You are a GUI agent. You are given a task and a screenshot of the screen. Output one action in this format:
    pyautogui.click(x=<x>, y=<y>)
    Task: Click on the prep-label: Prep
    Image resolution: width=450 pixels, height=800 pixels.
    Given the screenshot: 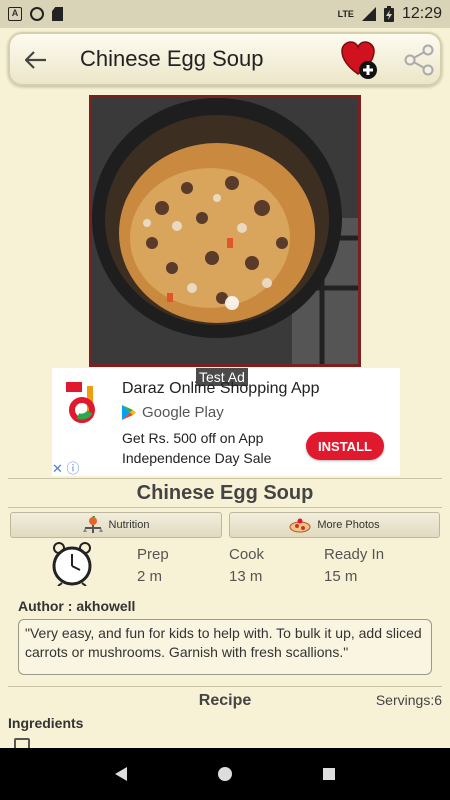 What is the action you would take?
    pyautogui.click(x=153, y=554)
    